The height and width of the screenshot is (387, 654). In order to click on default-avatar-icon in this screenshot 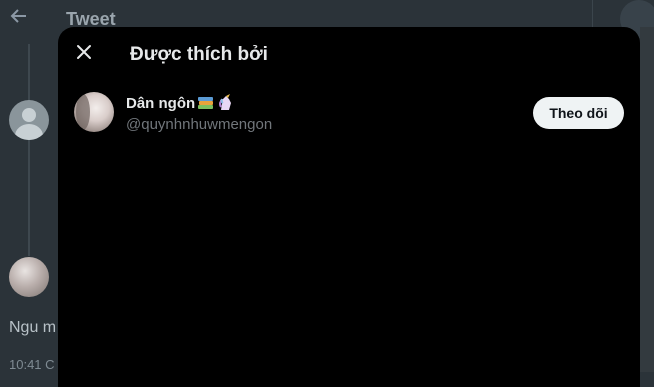, I will do `click(29, 120)`.